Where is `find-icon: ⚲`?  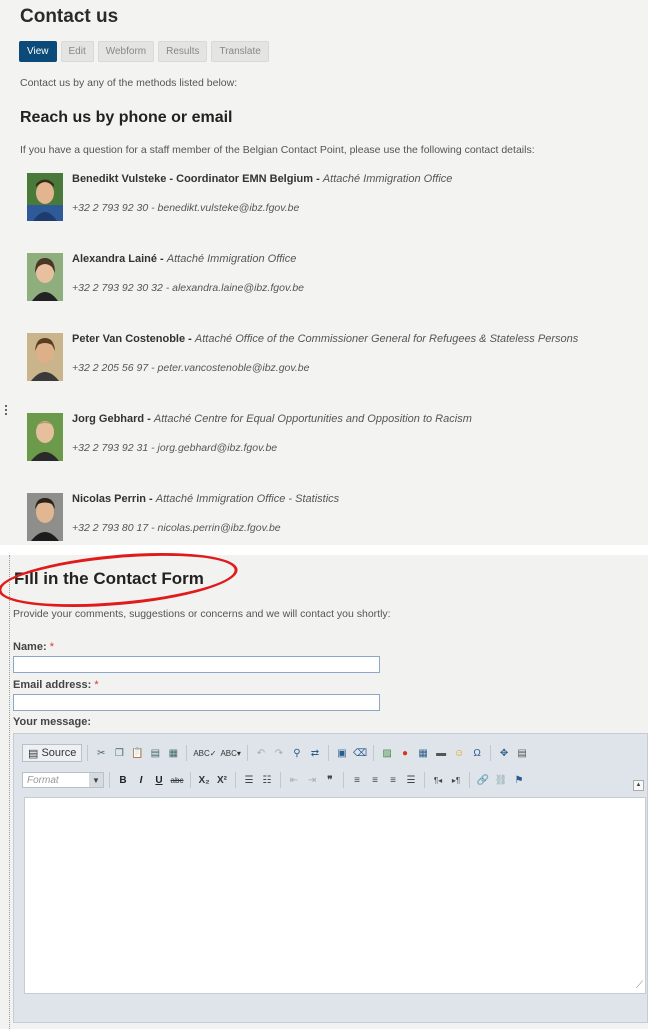
find-icon: ⚲ is located at coordinates (297, 753).